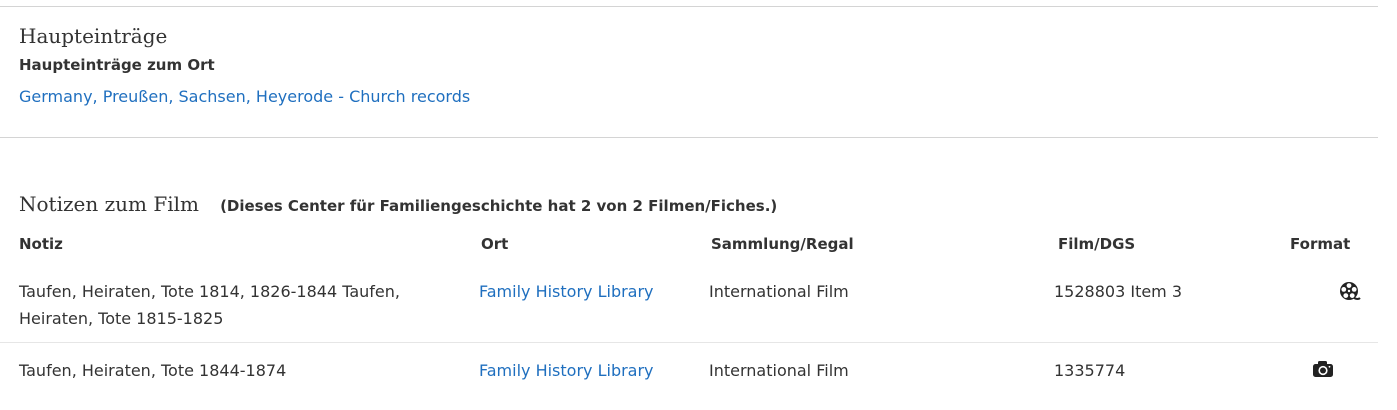 The width and height of the screenshot is (1397, 410). I want to click on row-1-film-number: 1528803 Item 3, so click(1118, 291).